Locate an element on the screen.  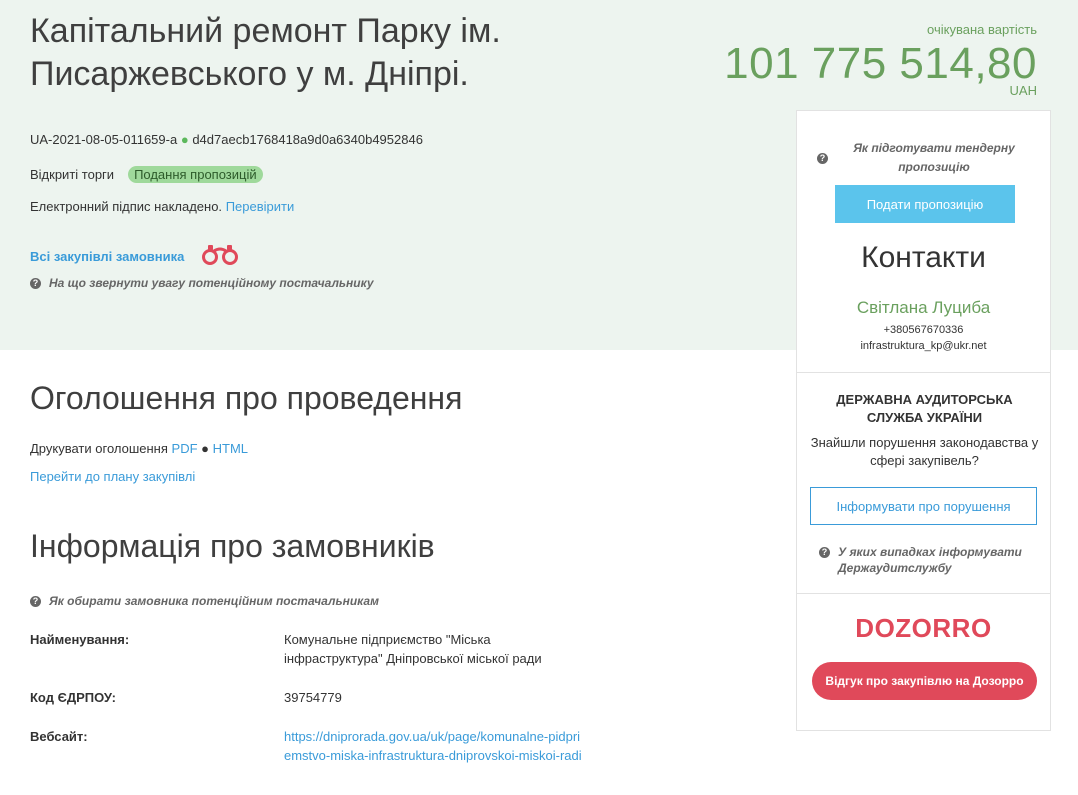
signature-row: Електронний підпис накладено. Перевірити is located at coordinates (162, 206).